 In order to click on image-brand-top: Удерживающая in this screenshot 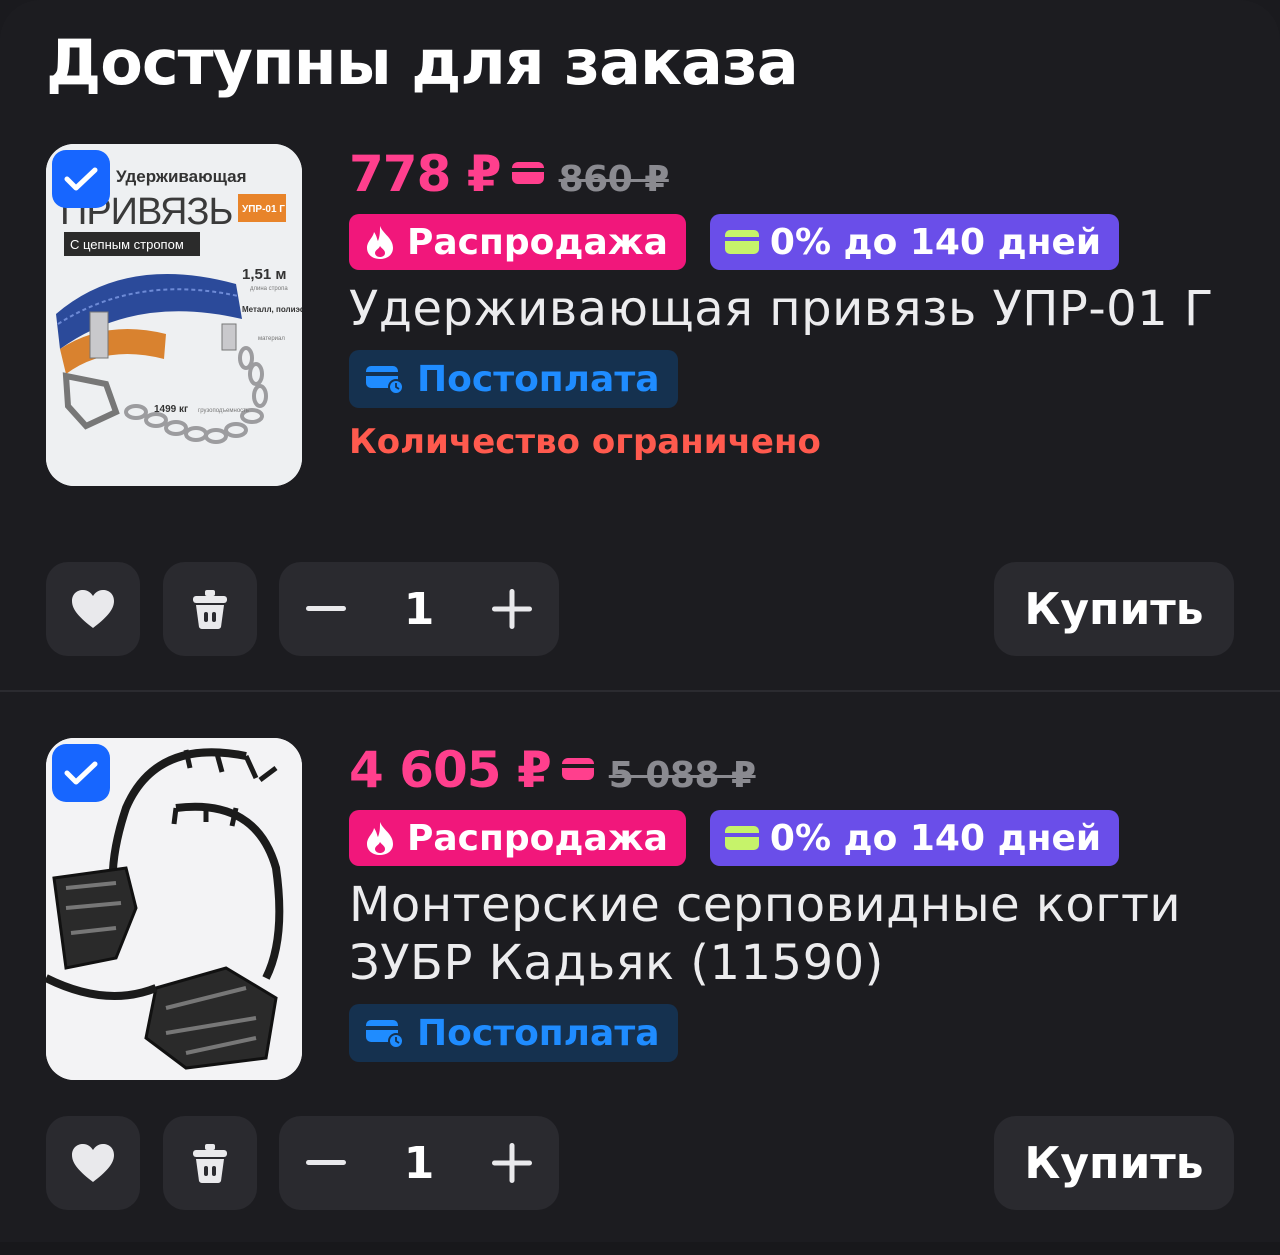, I will do `click(181, 176)`.